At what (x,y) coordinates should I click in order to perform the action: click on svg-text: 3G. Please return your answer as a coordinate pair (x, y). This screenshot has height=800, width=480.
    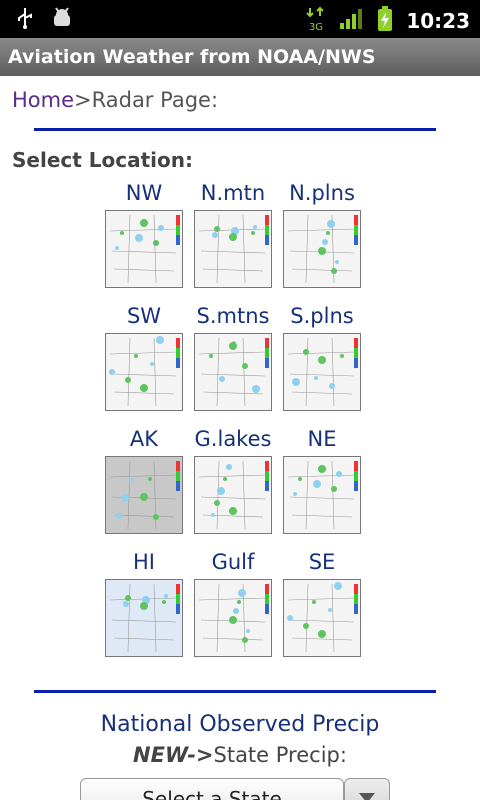
    Looking at the image, I should click on (316, 27).